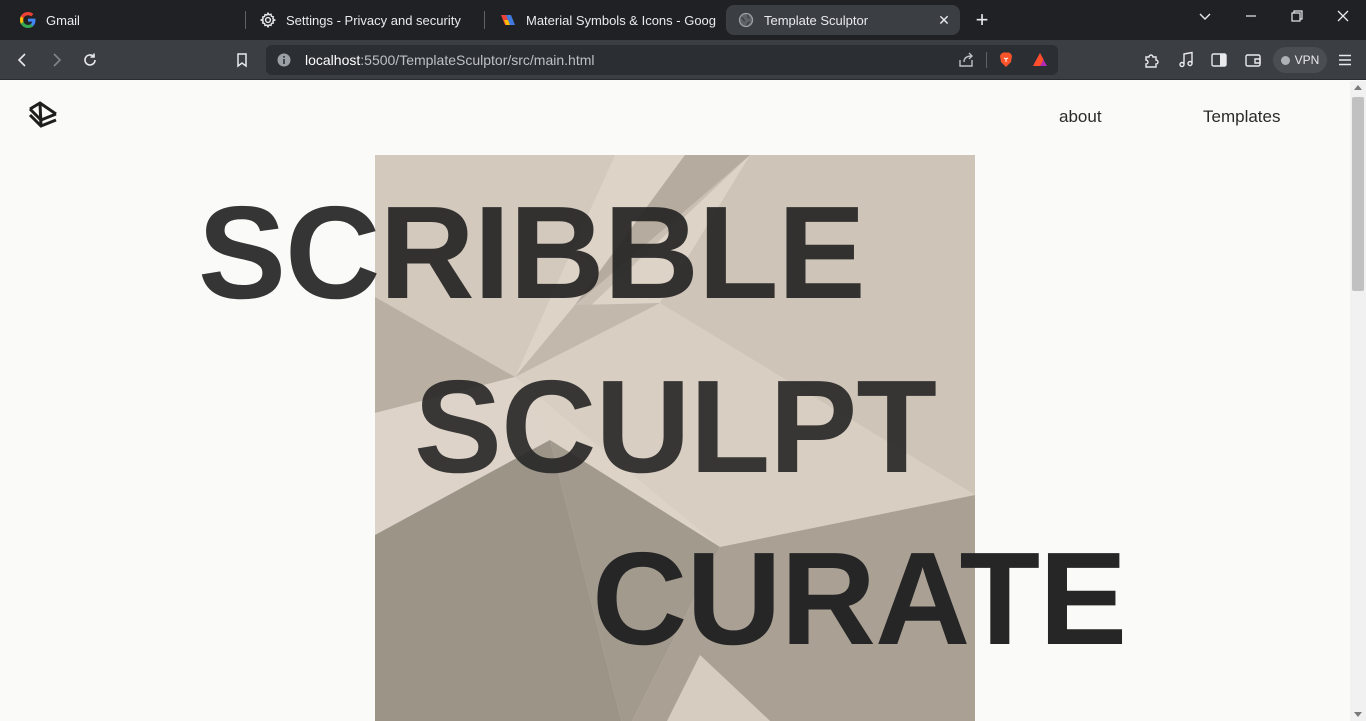 Image resolution: width=1366 pixels, height=721 pixels. I want to click on brave-lion-icon, so click(1006, 59).